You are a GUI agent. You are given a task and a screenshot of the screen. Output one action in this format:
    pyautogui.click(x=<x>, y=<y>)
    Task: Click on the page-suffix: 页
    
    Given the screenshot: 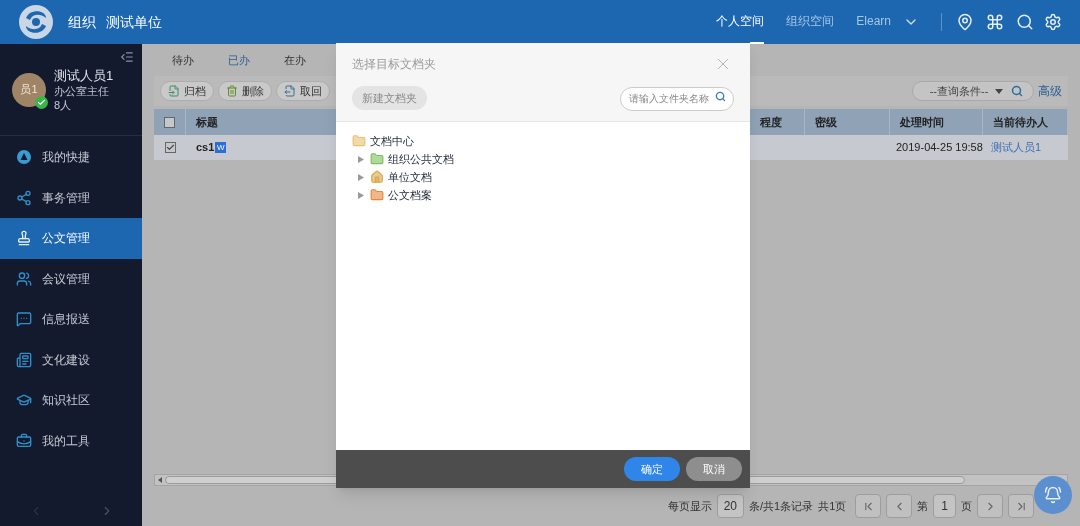 What is the action you would take?
    pyautogui.click(x=966, y=506)
    